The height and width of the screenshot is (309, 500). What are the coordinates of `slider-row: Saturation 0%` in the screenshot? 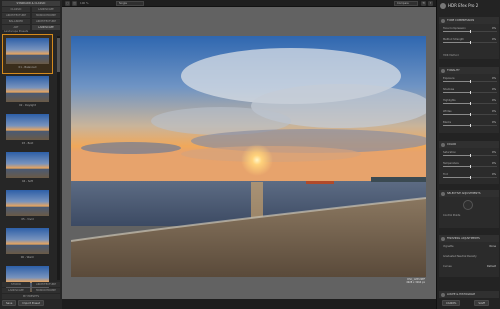 It's located at (469, 154).